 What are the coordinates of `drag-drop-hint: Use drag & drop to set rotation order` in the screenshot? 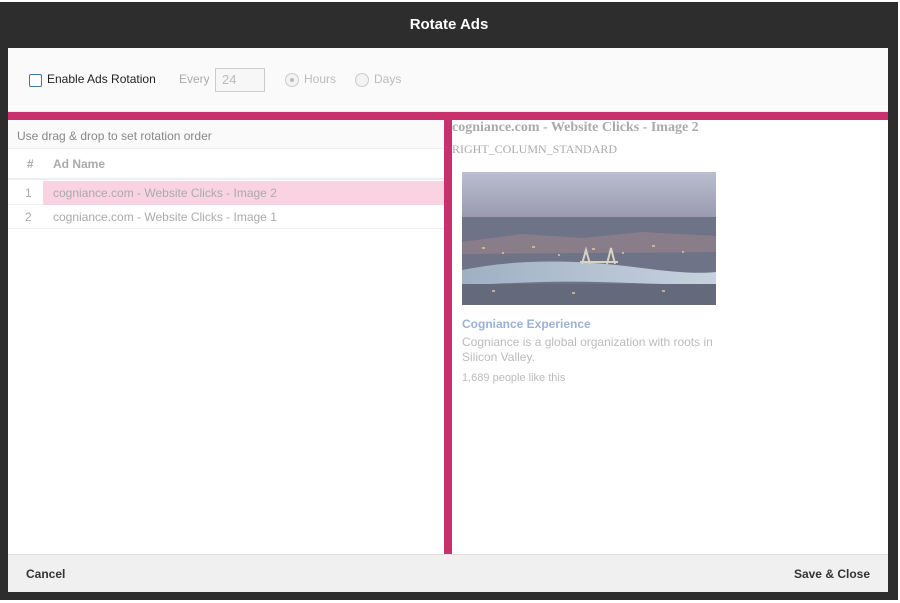 It's located at (114, 136).